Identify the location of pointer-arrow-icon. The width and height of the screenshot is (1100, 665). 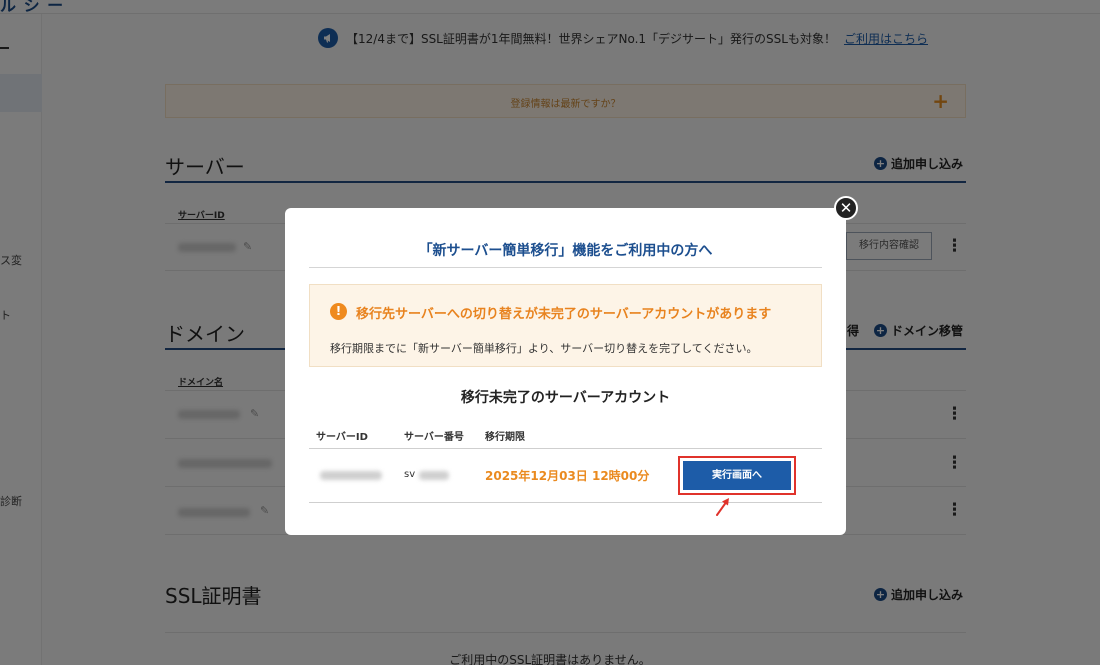
(722, 507).